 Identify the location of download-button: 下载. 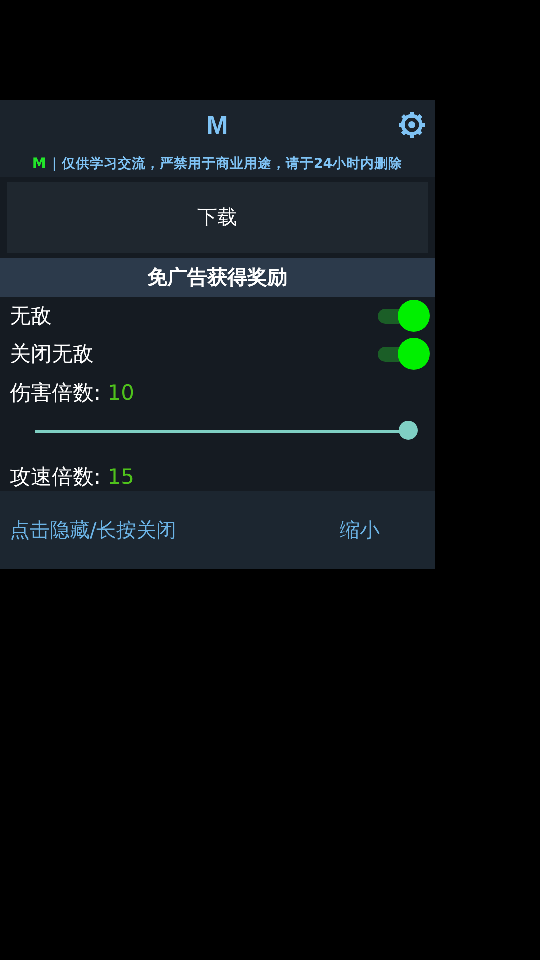
(217, 217).